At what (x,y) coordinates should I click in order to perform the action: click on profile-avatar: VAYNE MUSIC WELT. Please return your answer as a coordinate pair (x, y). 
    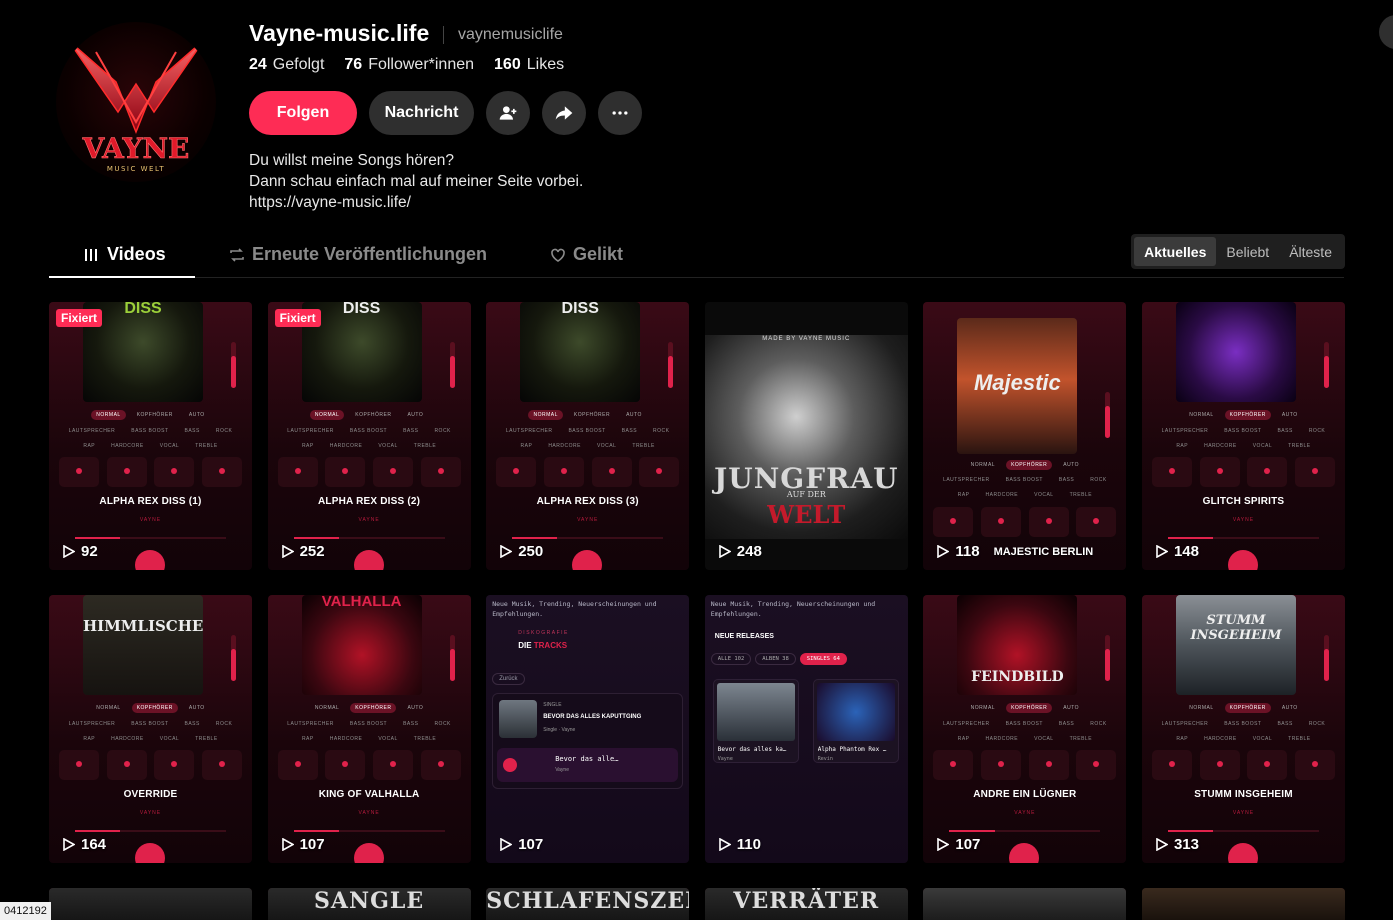
    Looking at the image, I should click on (136, 102).